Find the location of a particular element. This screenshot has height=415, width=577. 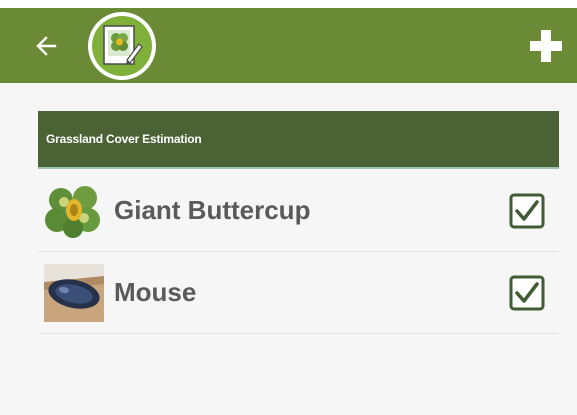

list-item-label: Giant Buttercup is located at coordinates (212, 210).